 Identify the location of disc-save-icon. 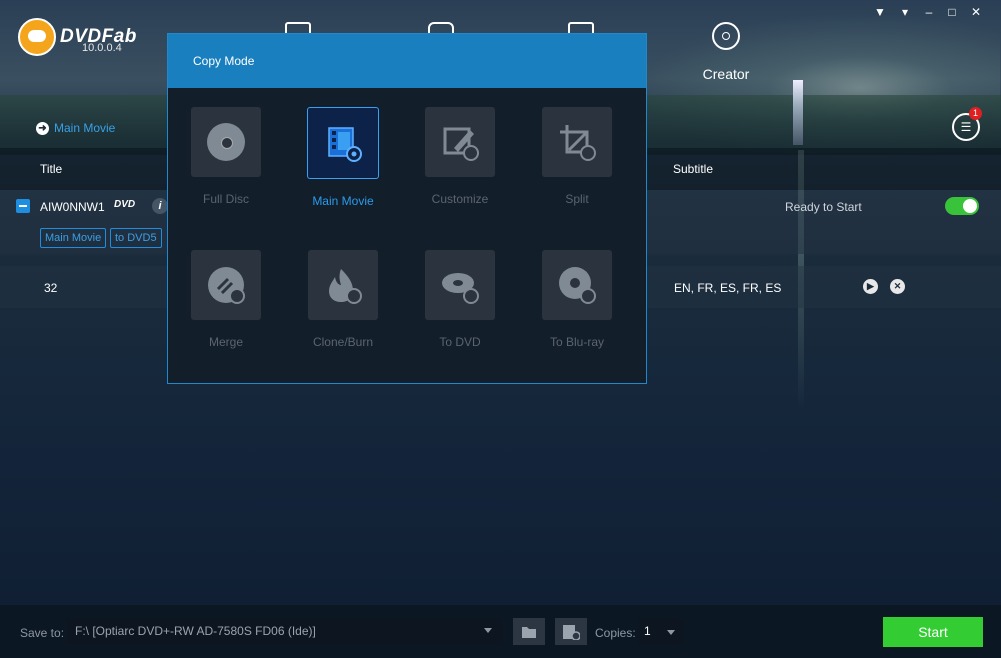
(571, 632).